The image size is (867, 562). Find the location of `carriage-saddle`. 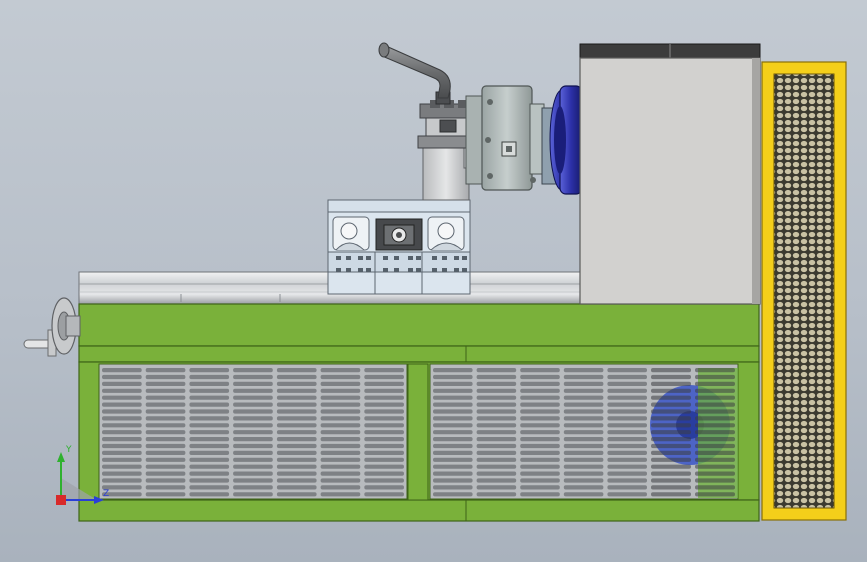

carriage-saddle is located at coordinates (399, 247).